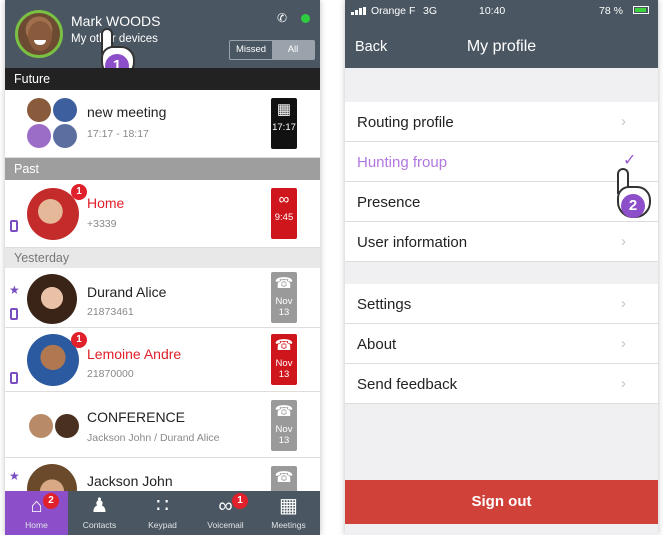 The width and height of the screenshot is (663, 535). What do you see at coordinates (162, 258) in the screenshot?
I see `section-yesterday: Yesterday` at bounding box center [162, 258].